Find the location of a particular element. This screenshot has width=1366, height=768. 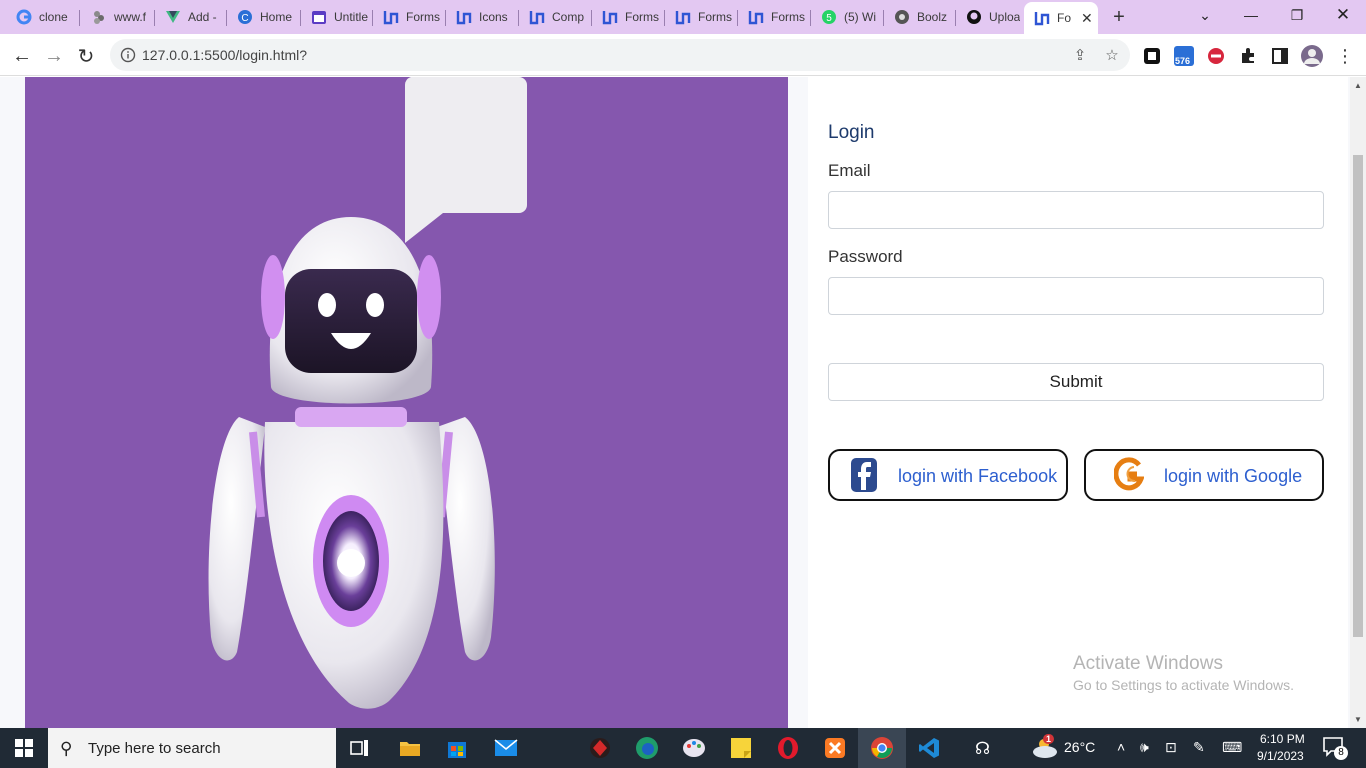

network-icon: ⊡ is located at coordinates (1171, 747).